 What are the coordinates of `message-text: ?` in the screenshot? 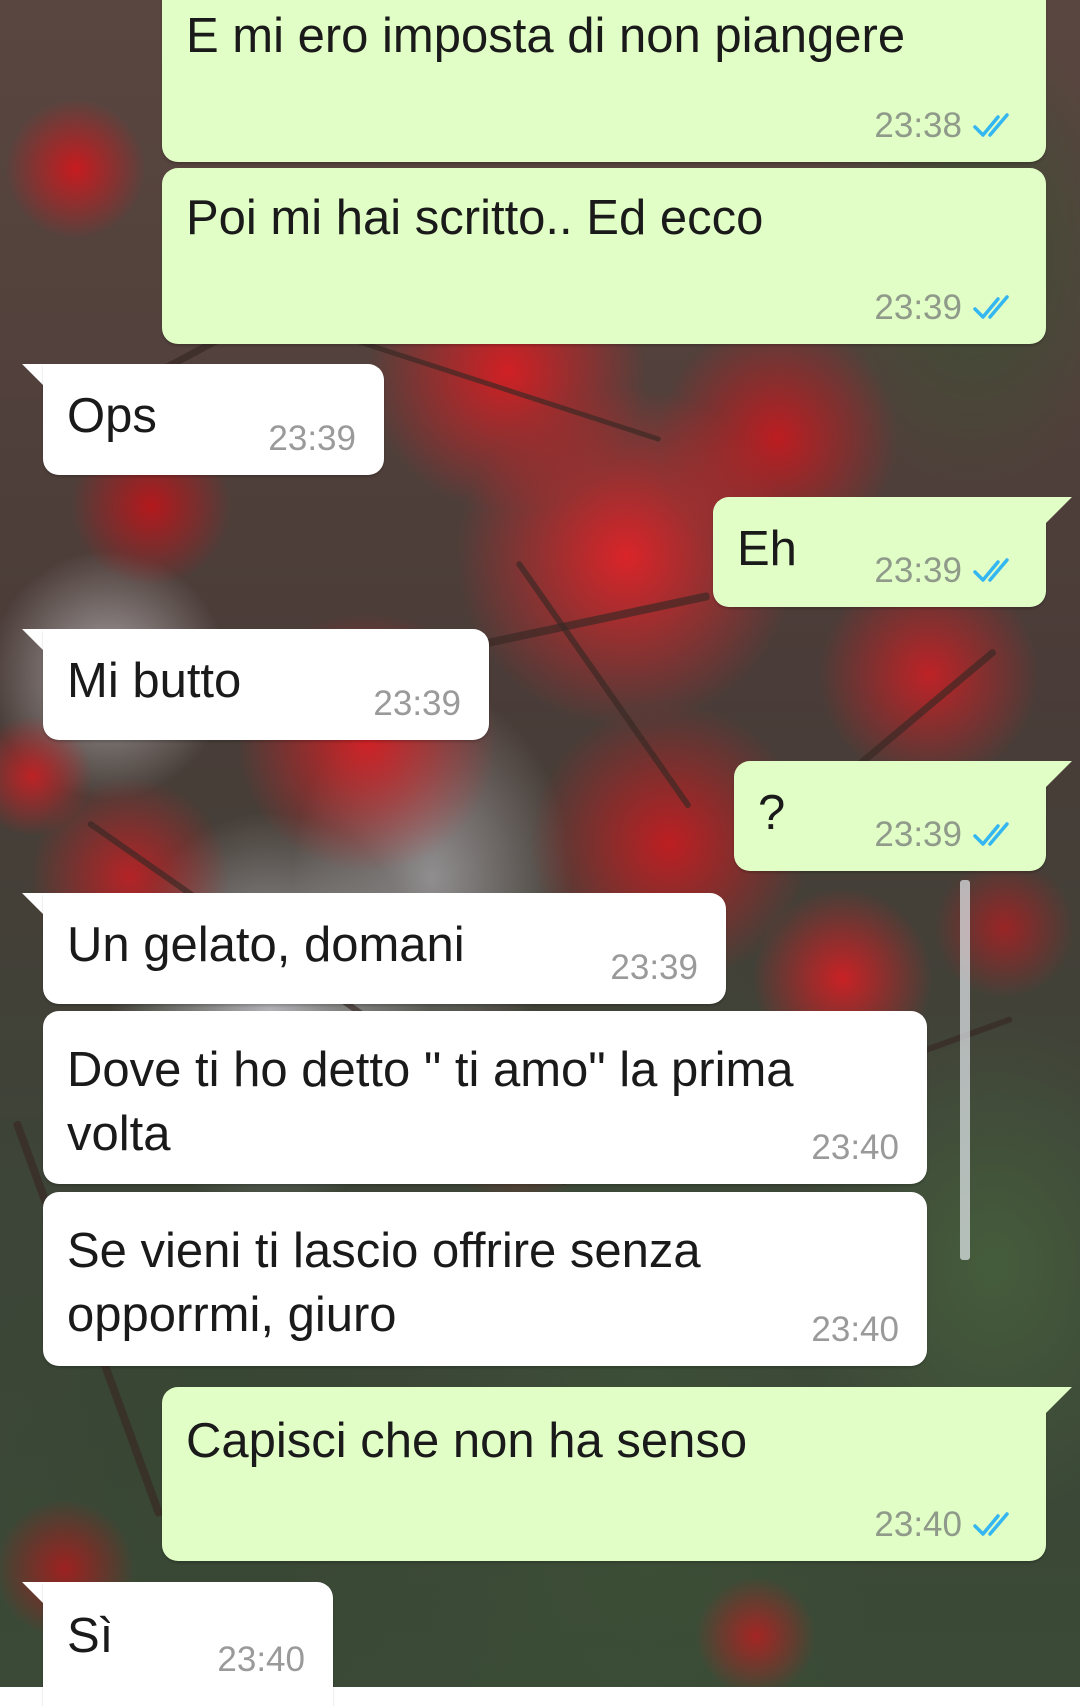 It's located at (772, 813).